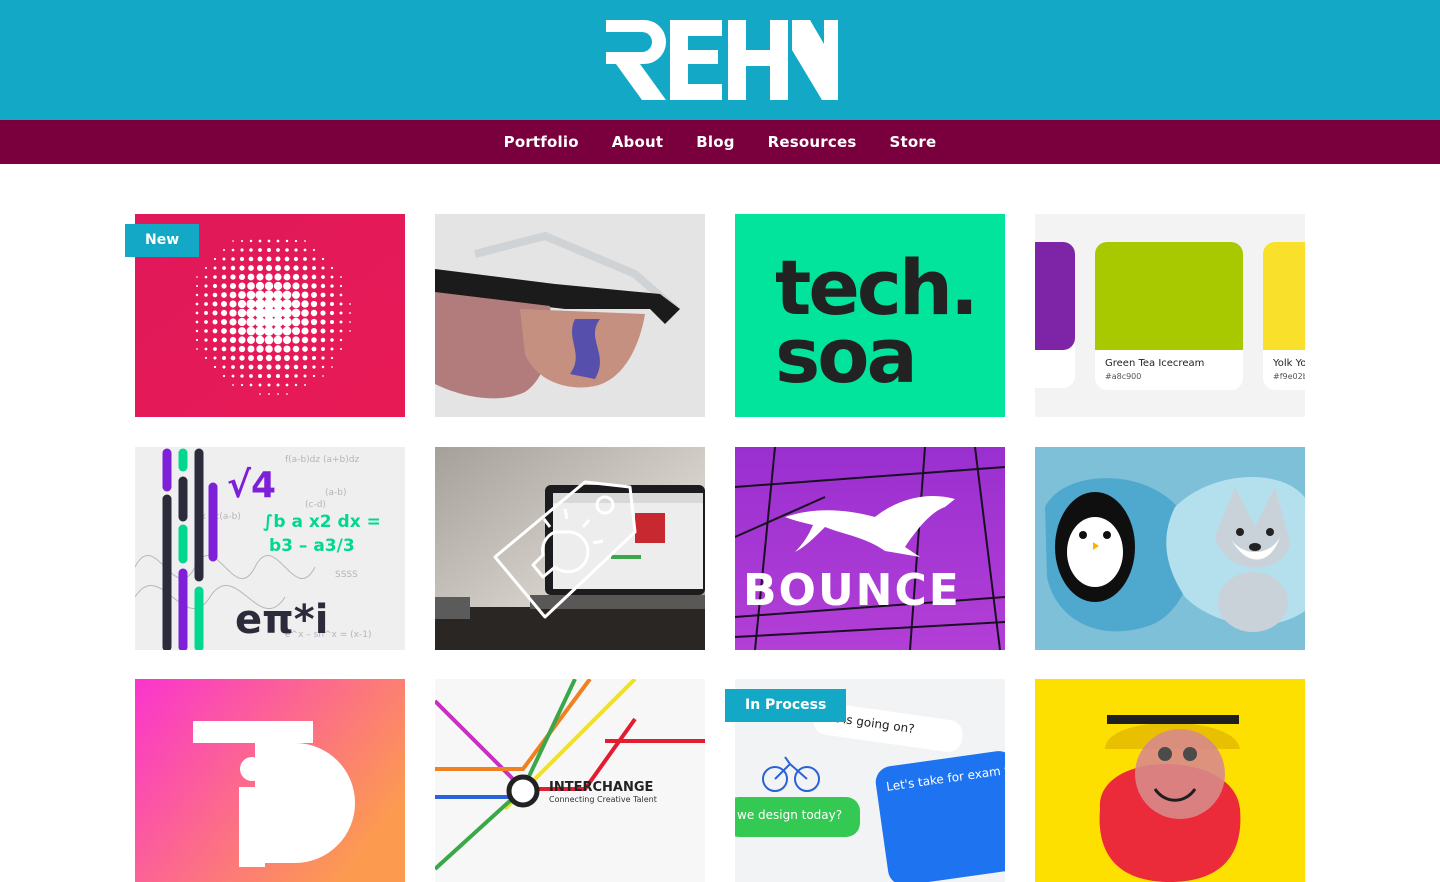 The height and width of the screenshot is (882, 1440). I want to click on formula-euler: eπ*i, so click(281, 620).